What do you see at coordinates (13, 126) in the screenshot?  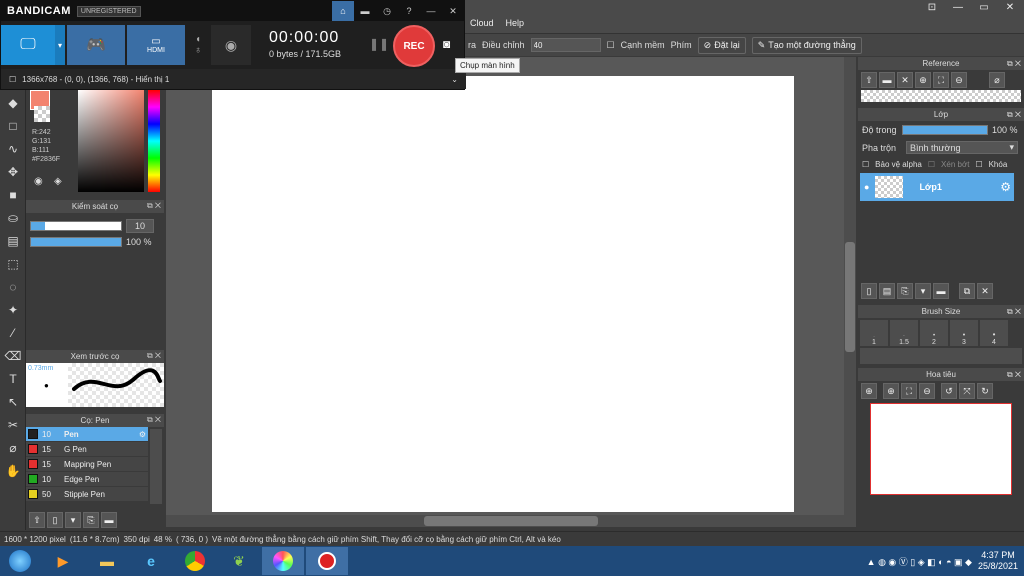 I see `rect-tool-icon: □` at bounding box center [13, 126].